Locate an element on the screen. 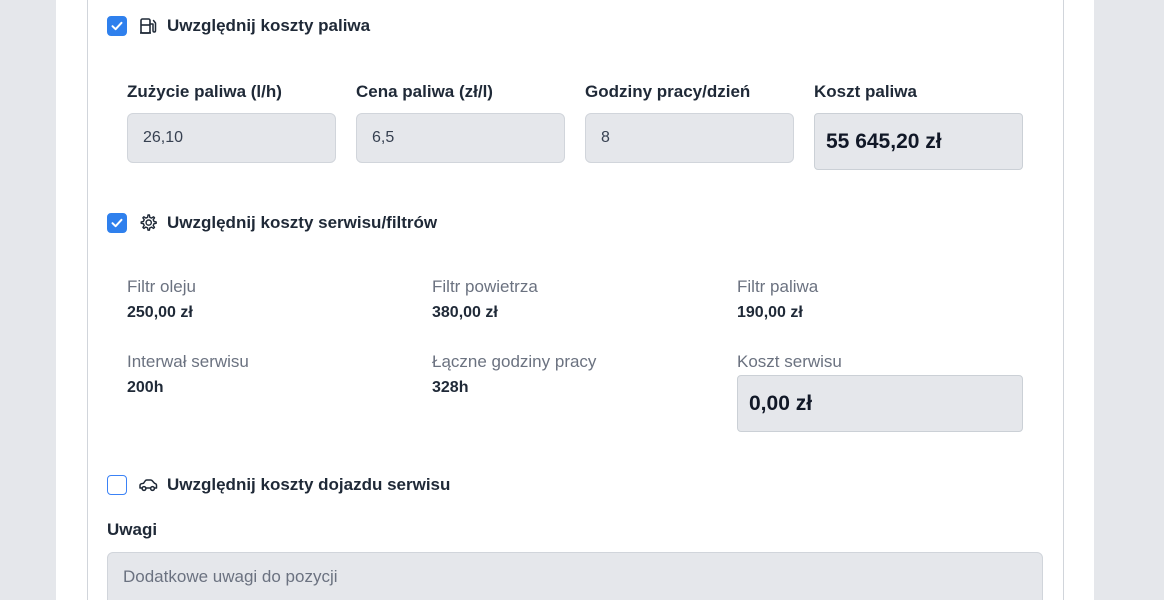 The image size is (1164, 600). service-cost-checkbox is located at coordinates (117, 223).